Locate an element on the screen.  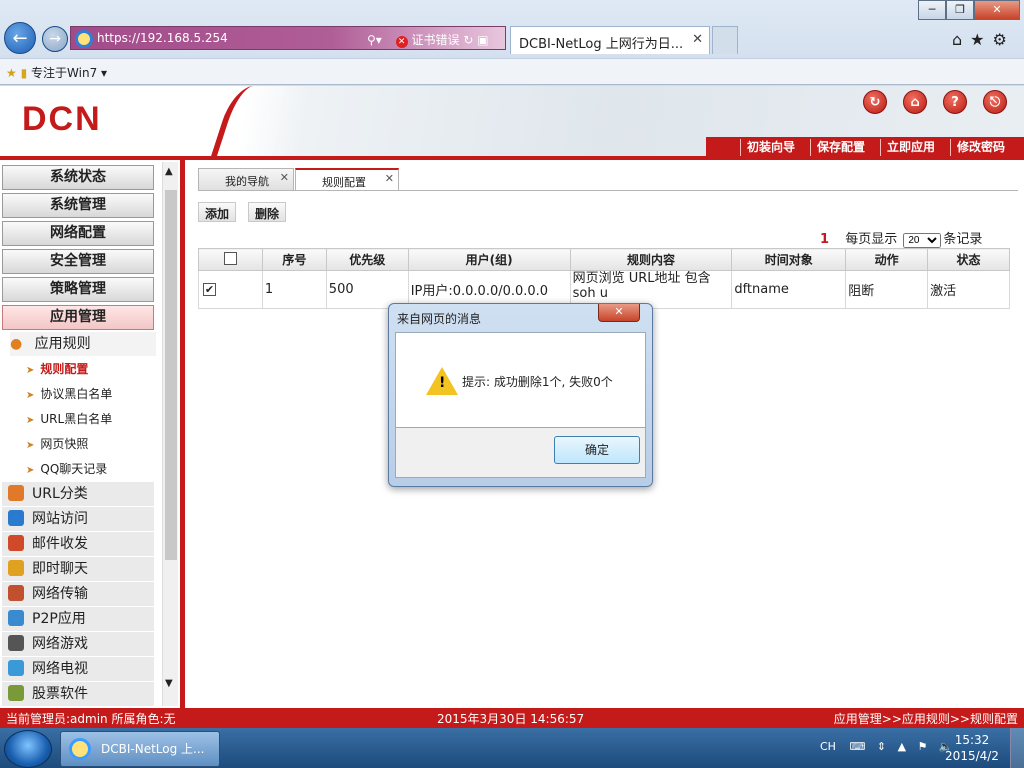
system-tray: CH ⌨ ⇕ ▲ ⚑ 🔈 is located at coordinates (886, 746).